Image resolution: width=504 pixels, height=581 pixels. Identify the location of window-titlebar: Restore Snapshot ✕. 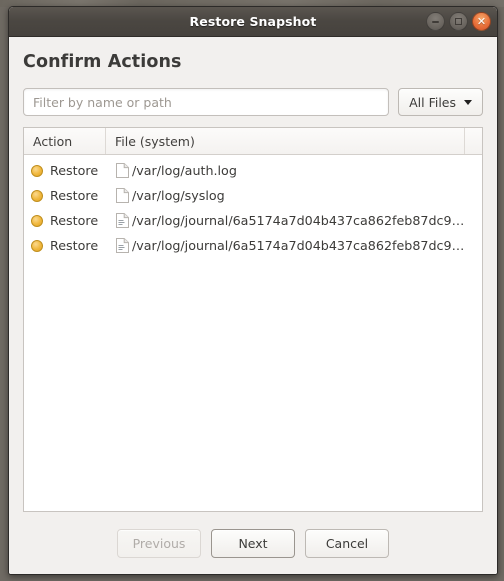
(253, 22).